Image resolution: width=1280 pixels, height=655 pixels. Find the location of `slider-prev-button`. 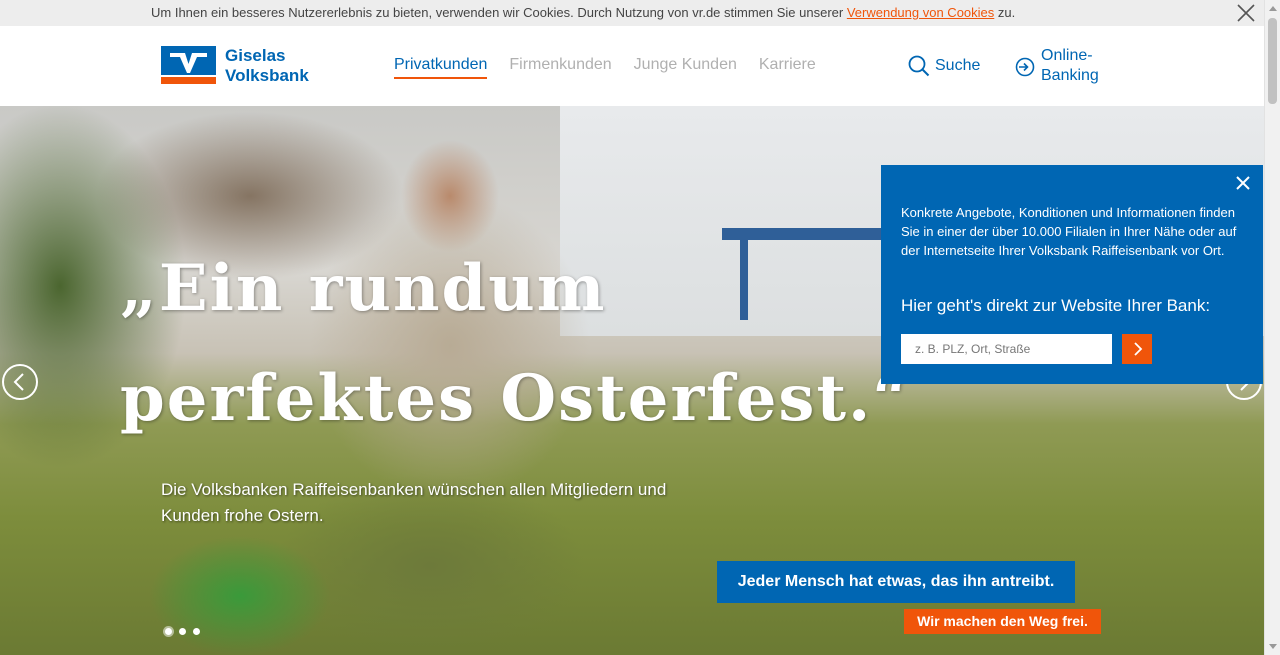

slider-prev-button is located at coordinates (20, 382).